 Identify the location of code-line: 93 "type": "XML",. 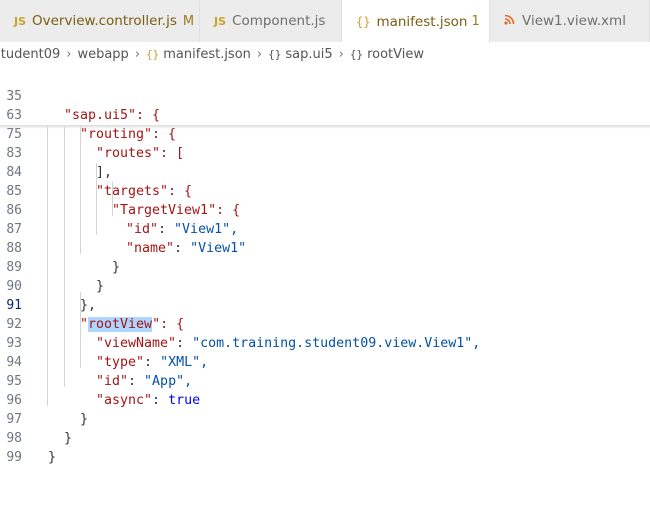
(325, 342).